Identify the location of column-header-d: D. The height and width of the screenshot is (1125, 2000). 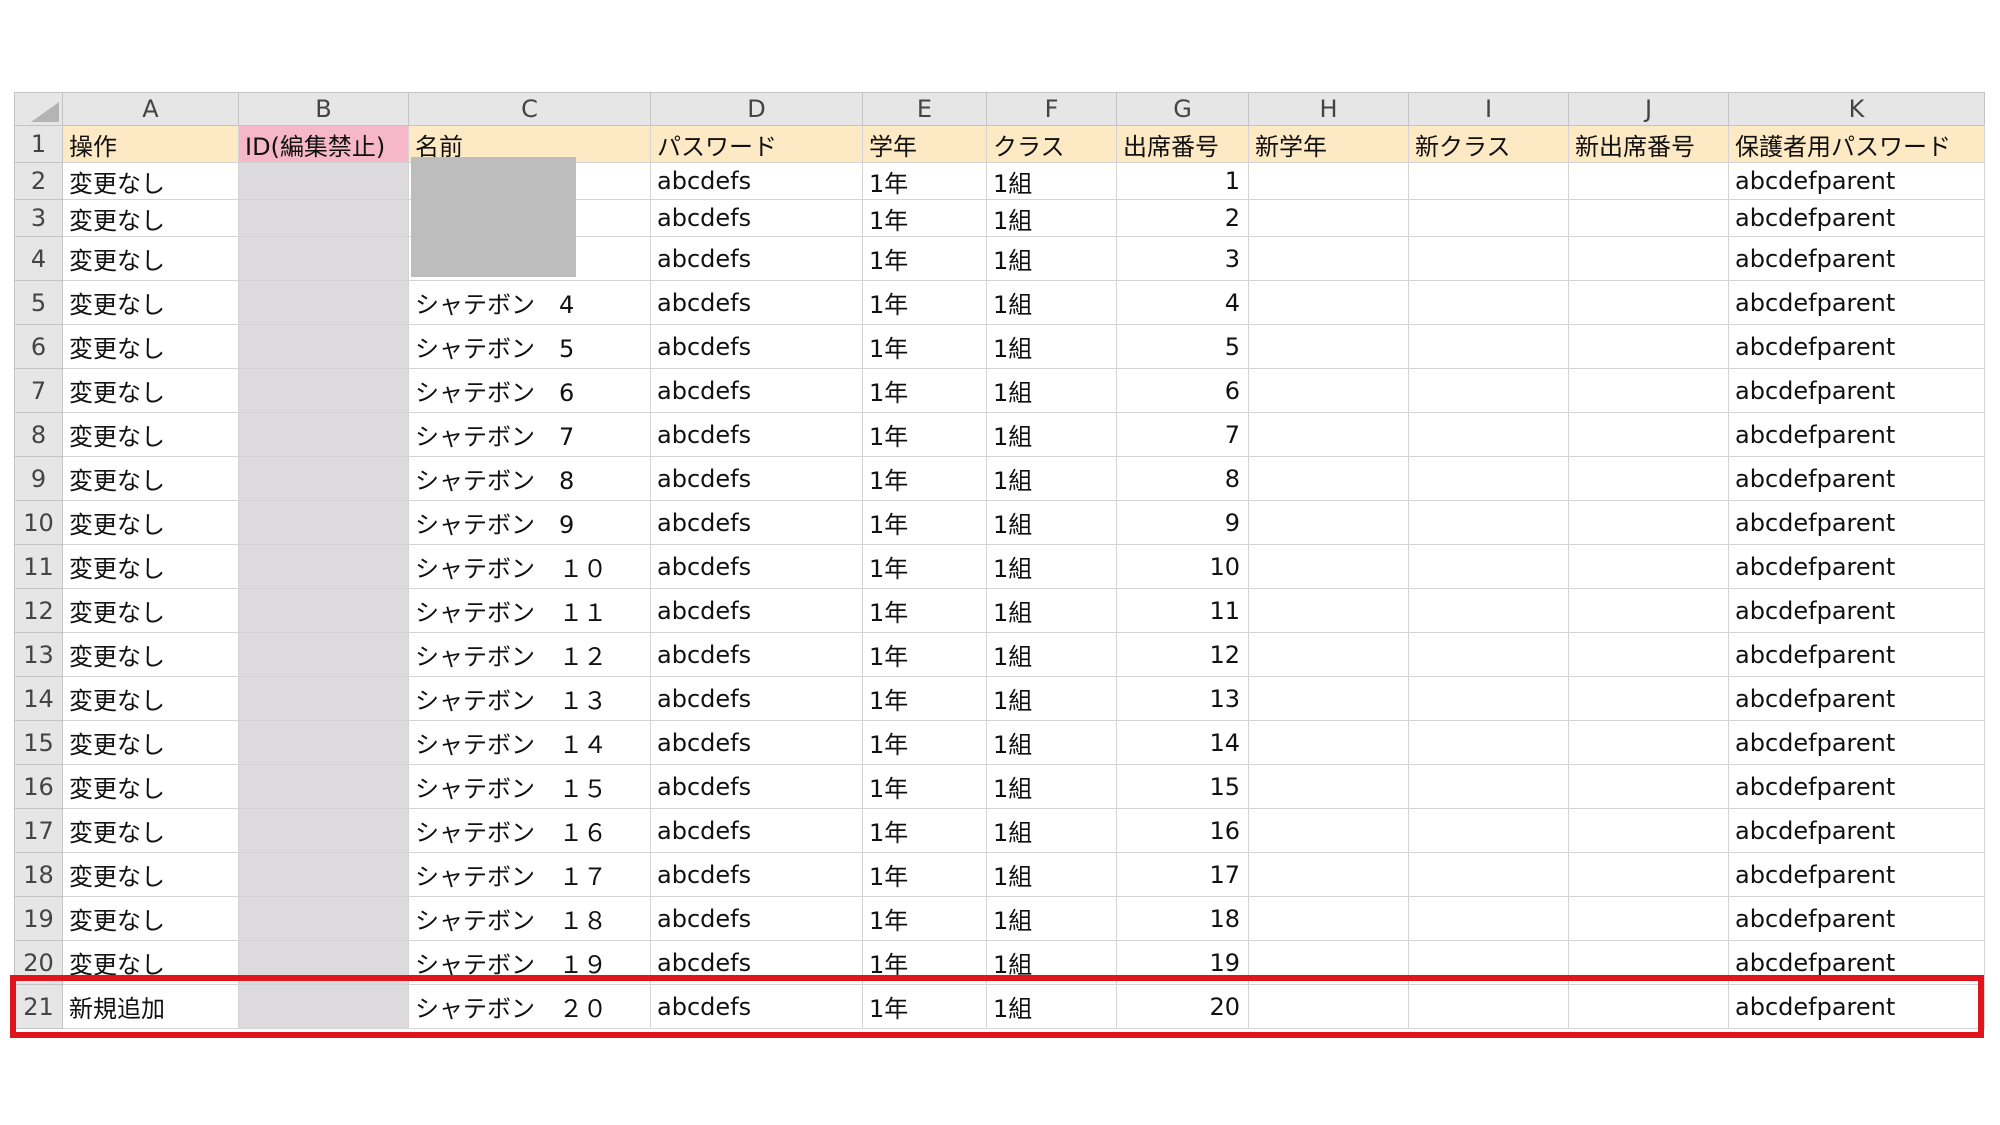
(756, 109).